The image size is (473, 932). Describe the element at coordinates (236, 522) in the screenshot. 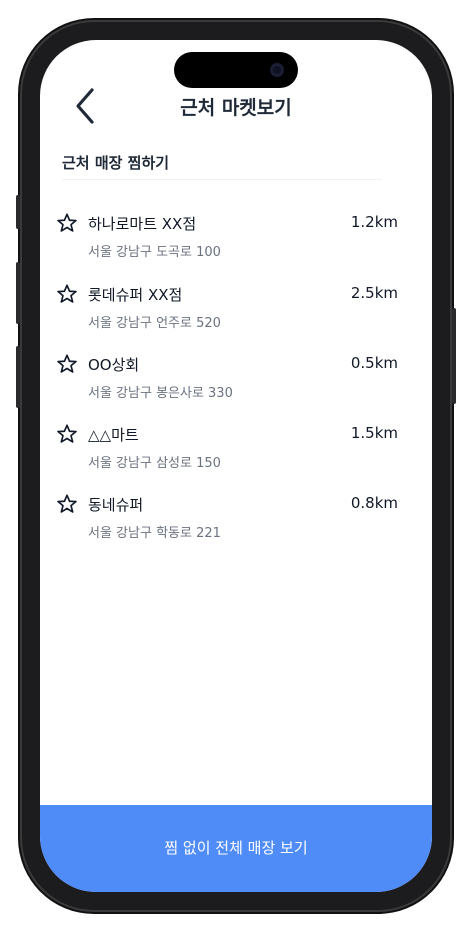

I see `store-list-item: 동네슈퍼 서울 강남구 학동로 221 0.8km` at that location.